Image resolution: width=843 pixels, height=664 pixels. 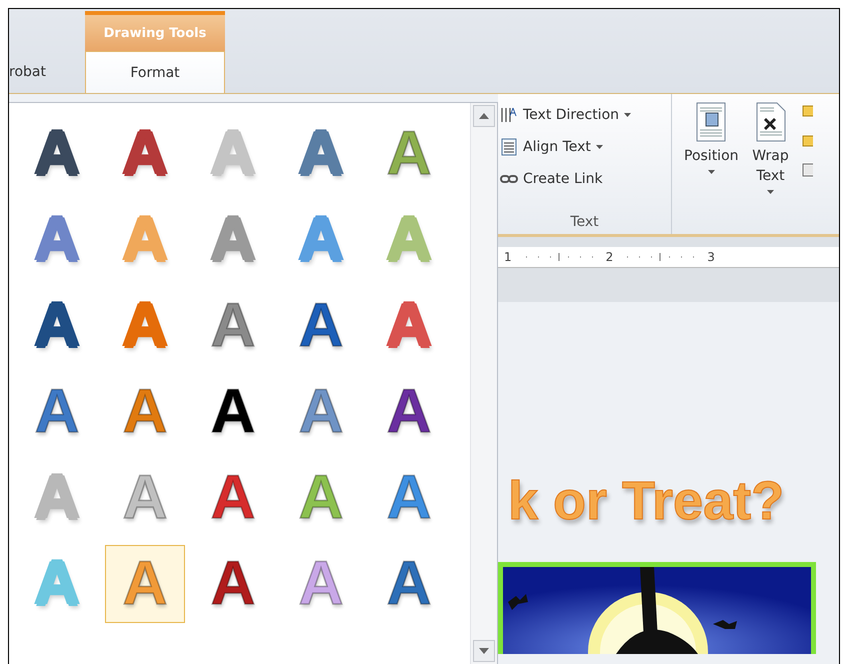 What do you see at coordinates (509, 147) in the screenshot?
I see `align-text-icon` at bounding box center [509, 147].